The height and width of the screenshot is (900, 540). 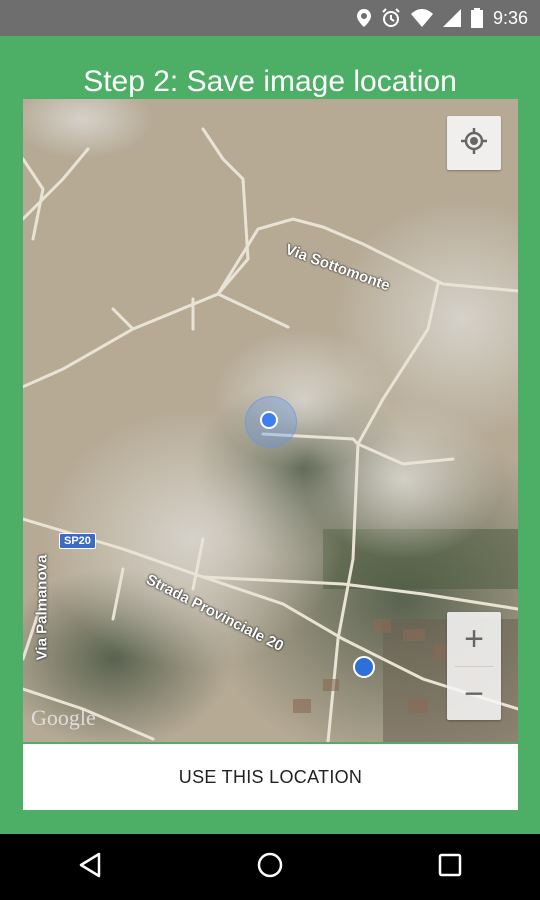 What do you see at coordinates (42, 607) in the screenshot?
I see `road-label-via-palmanova: Via Palmanova` at bounding box center [42, 607].